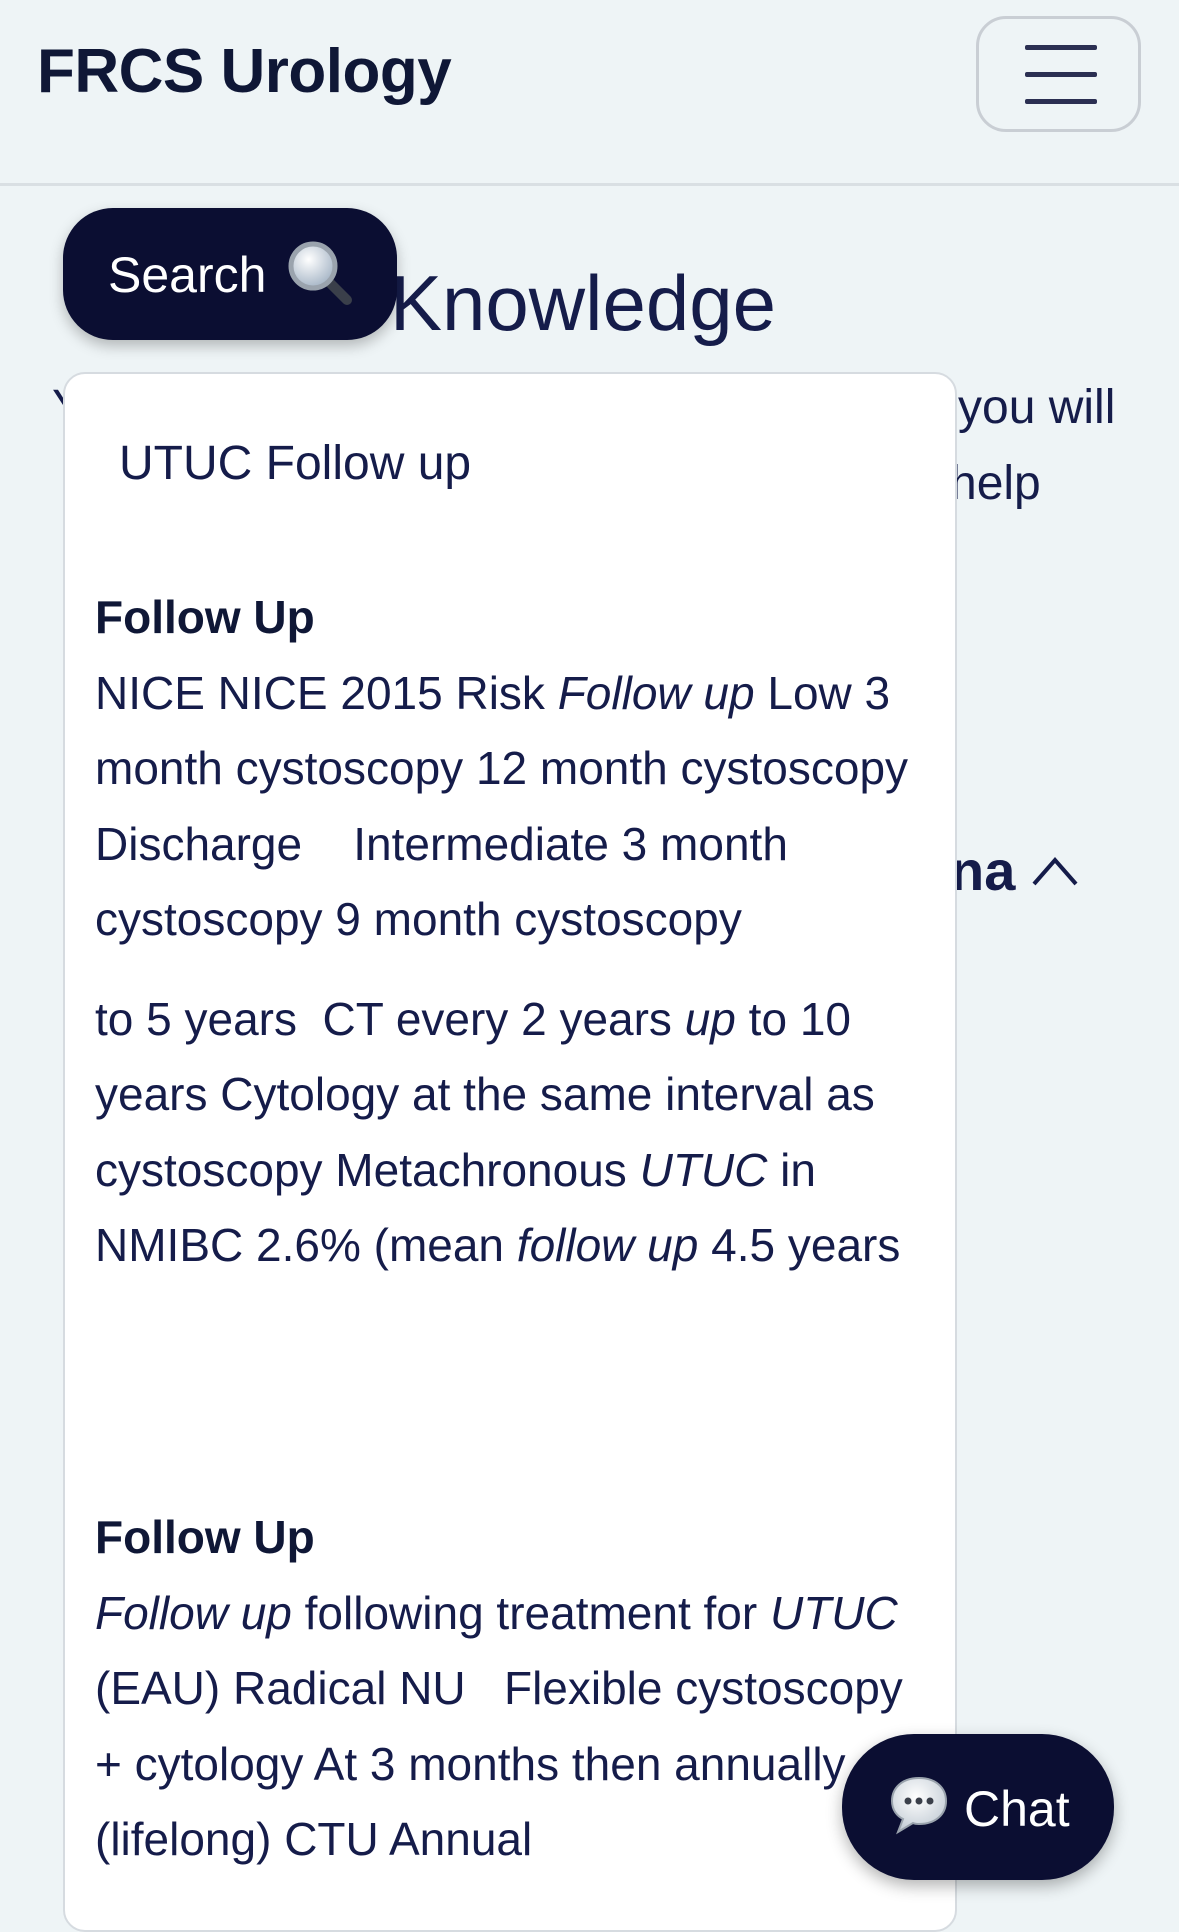 This screenshot has height=1932, width=1179. Describe the element at coordinates (1055, 870) in the screenshot. I see `chevron-up-icon` at that location.